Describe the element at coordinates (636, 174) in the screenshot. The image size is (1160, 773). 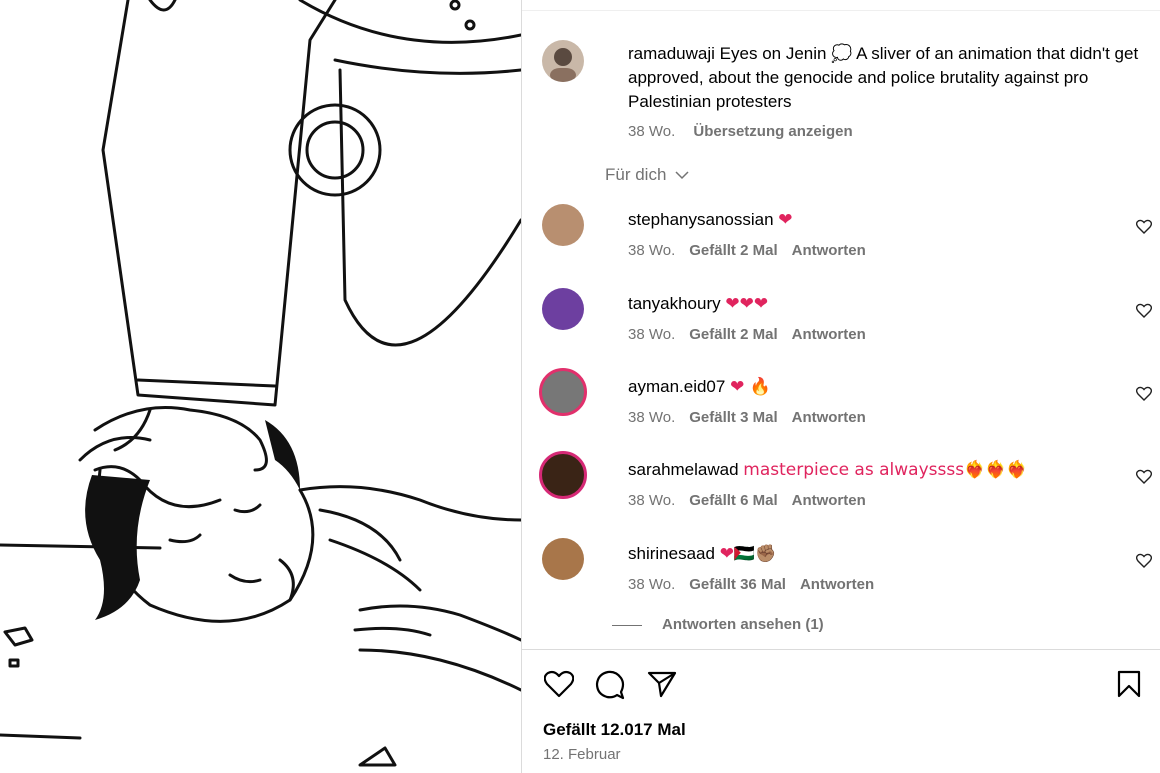
I see `sort-label: Für dich` at that location.